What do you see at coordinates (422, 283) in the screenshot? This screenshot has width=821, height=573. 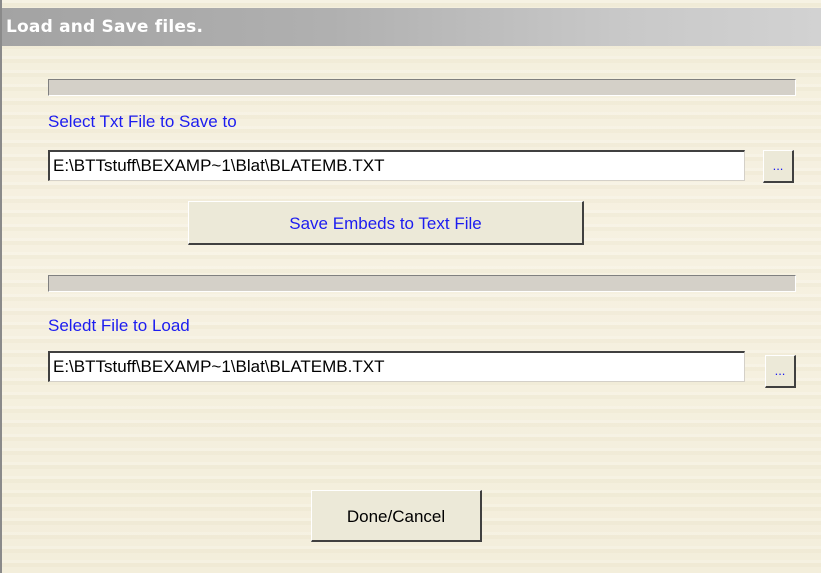 I see `load-section-separator` at bounding box center [422, 283].